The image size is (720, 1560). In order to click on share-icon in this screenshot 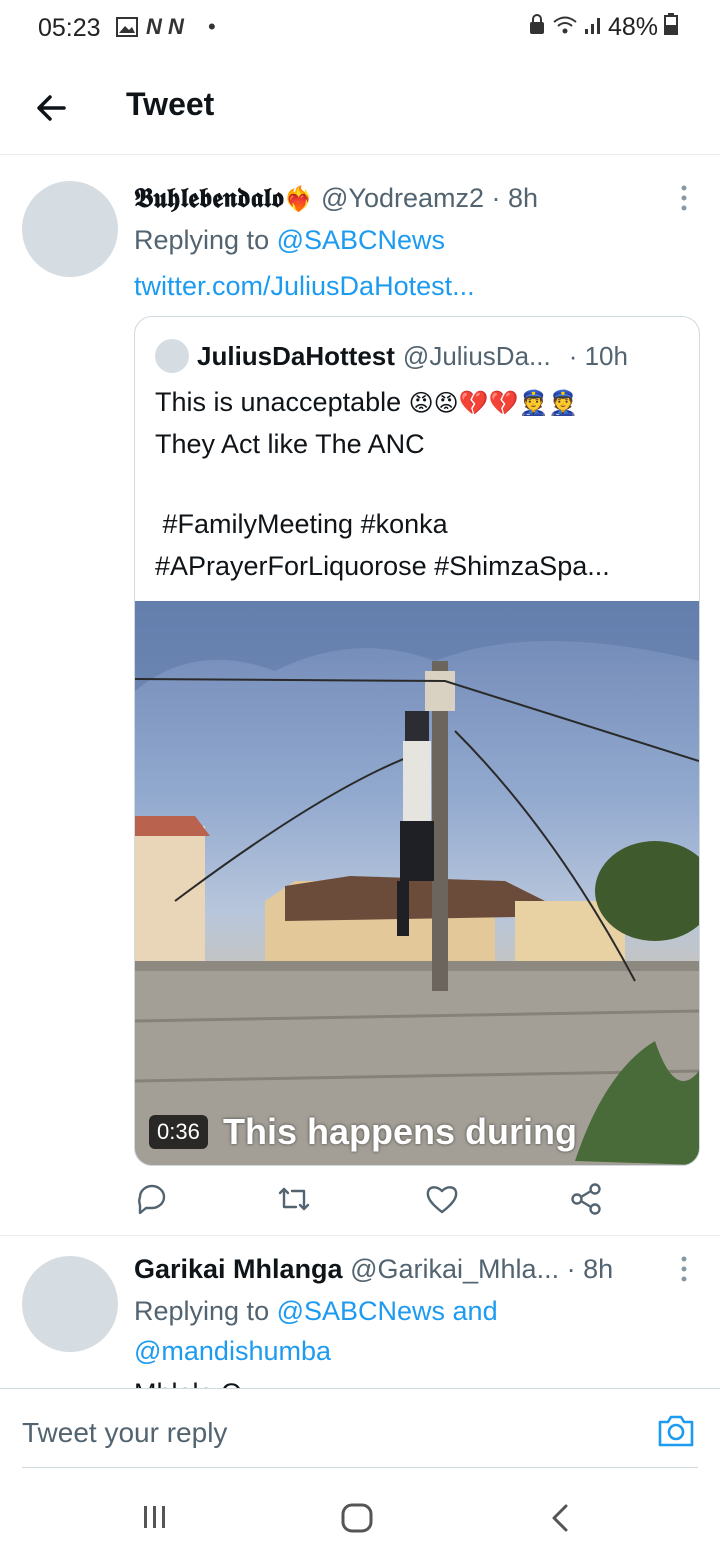, I will do `click(586, 1199)`.